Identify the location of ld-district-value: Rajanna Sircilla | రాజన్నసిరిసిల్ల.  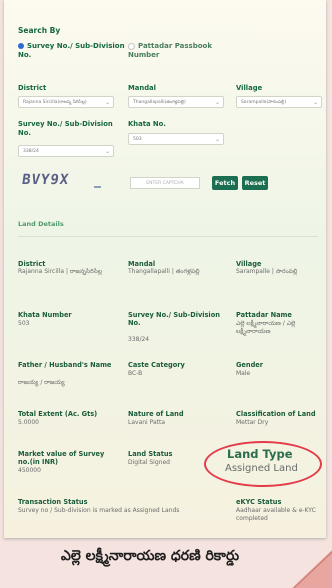
(60, 271).